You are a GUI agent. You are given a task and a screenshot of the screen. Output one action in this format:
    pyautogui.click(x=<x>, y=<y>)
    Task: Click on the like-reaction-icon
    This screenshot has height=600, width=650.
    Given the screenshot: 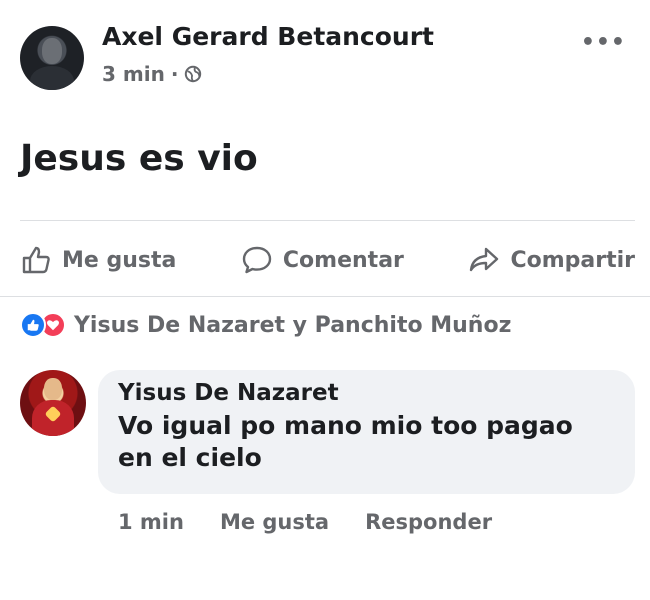 What is the action you would take?
    pyautogui.click(x=33, y=325)
    